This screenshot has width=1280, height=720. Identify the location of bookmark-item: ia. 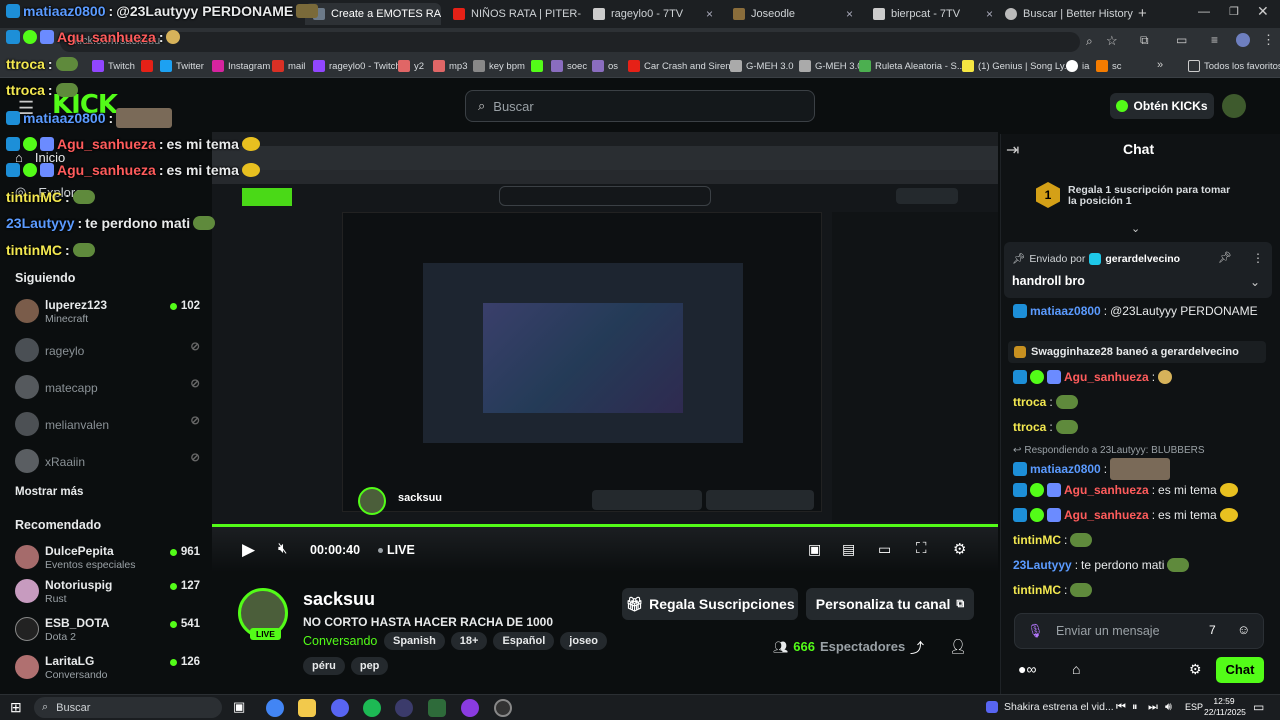
(1077, 66).